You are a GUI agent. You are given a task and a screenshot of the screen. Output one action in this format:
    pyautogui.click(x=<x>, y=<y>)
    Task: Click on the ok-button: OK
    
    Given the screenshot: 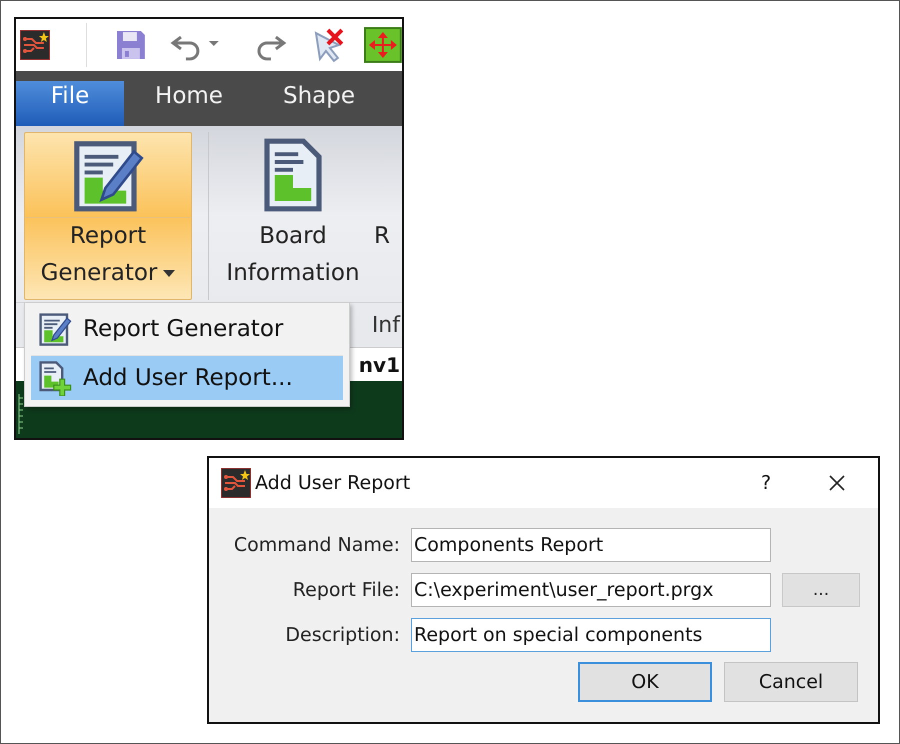 What is the action you would take?
    pyautogui.click(x=645, y=682)
    